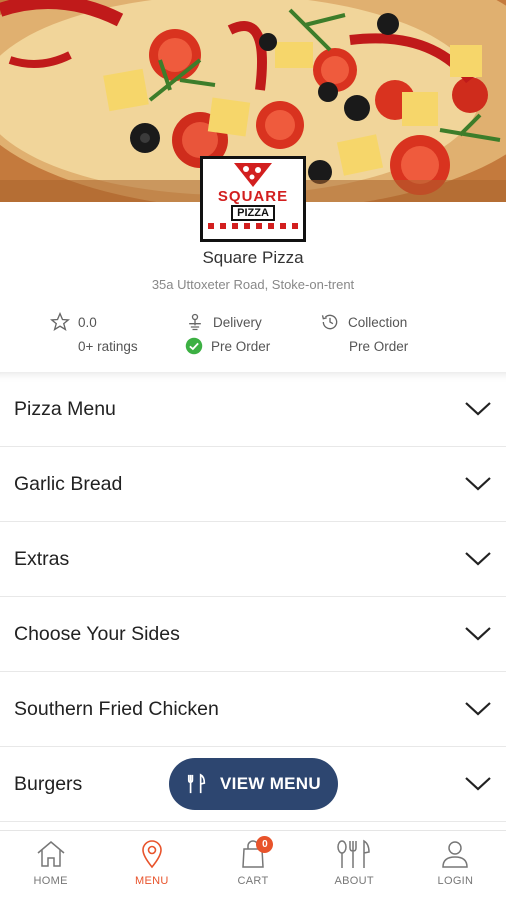 This screenshot has width=506, height=900. Describe the element at coordinates (329, 322) in the screenshot. I see `clock-history-icon` at that location.